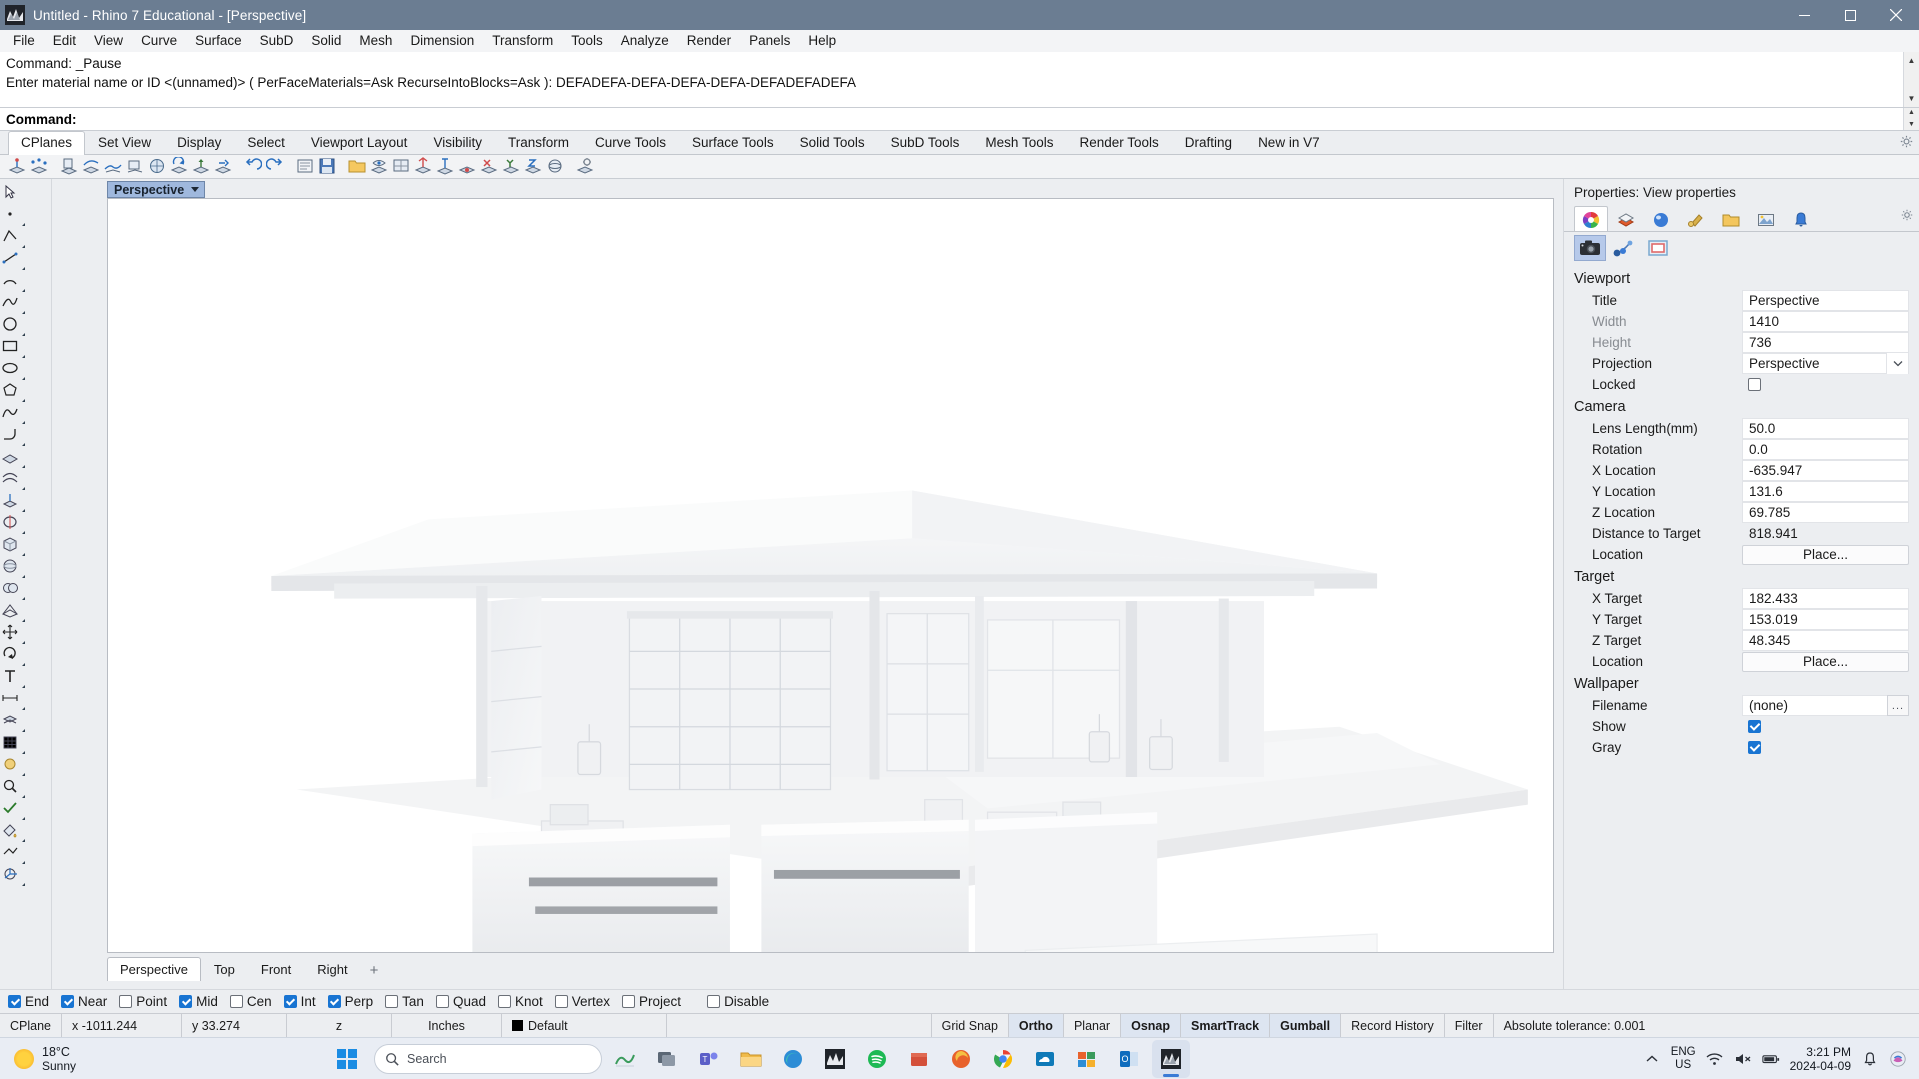  Describe the element at coordinates (442, 1001) in the screenshot. I see `osnap-quad-checkbox` at that location.